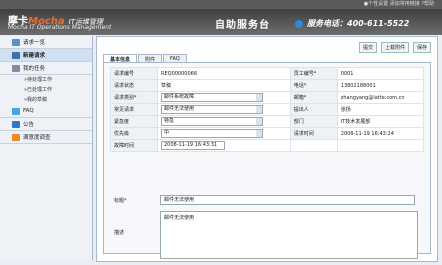  Describe the element at coordinates (46, 42) in the screenshot. I see `sidebar-item-request-list: 请求一览` at that location.